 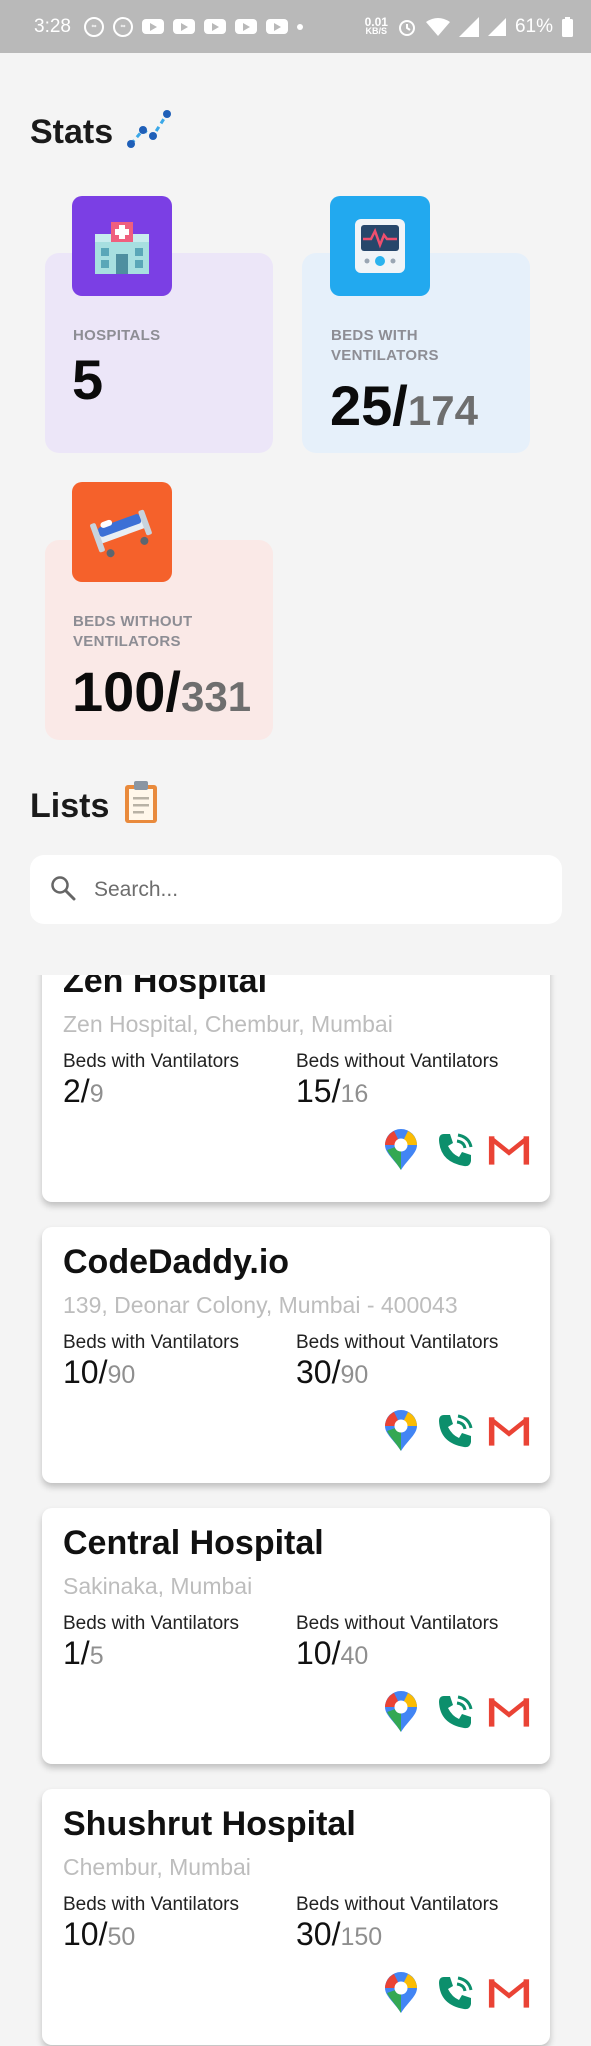 I want to click on hospital-address: Chembur, Mumbai, so click(x=157, y=1867).